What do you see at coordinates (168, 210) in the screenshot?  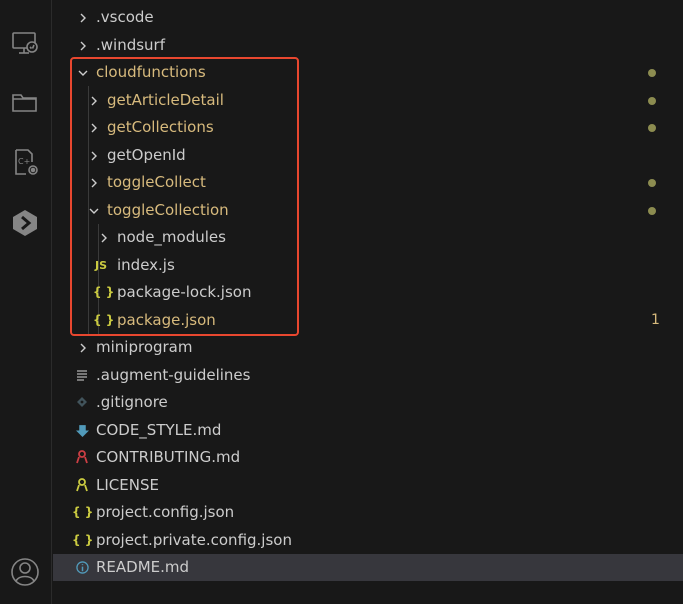 I see `tree-item-label: toggleCollection` at bounding box center [168, 210].